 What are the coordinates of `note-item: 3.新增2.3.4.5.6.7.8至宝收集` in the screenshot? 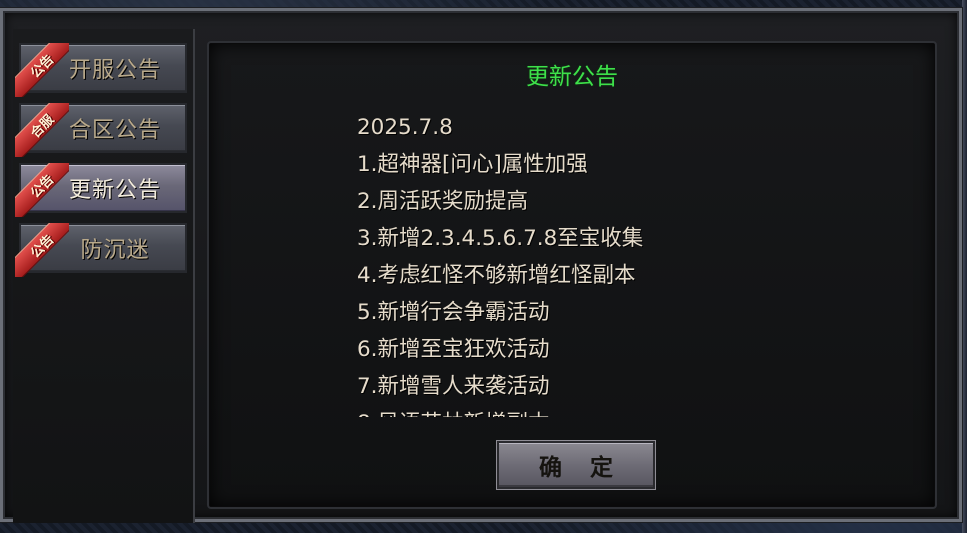 It's located at (500, 238).